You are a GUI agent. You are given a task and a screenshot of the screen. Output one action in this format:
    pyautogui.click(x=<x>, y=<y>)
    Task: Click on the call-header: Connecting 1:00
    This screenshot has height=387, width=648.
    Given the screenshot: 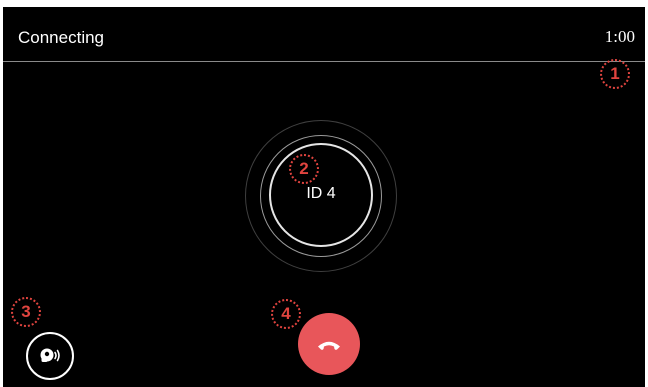 What is the action you would take?
    pyautogui.click(x=324, y=34)
    